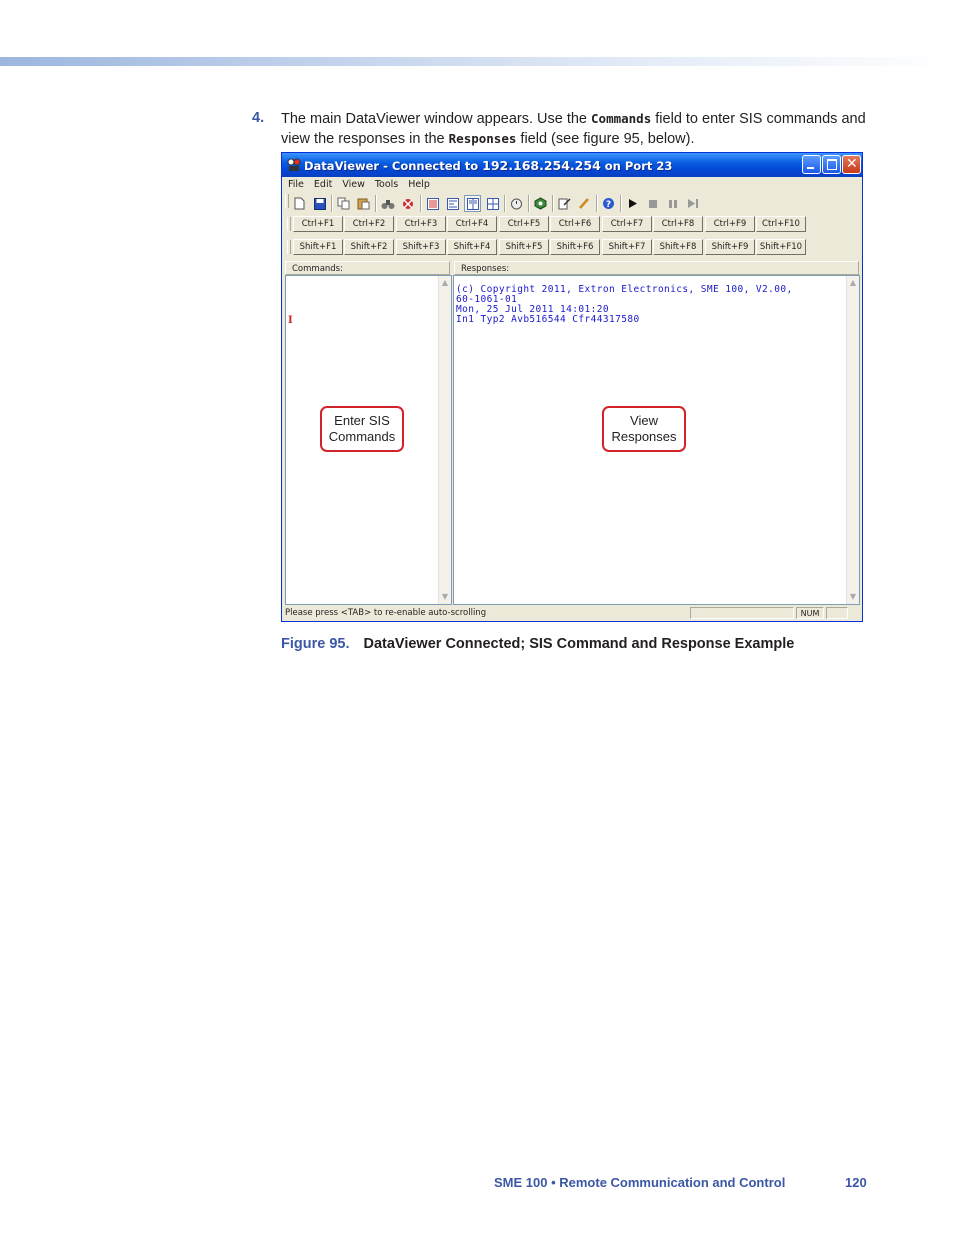  Describe the element at coordinates (419, 183) in the screenshot. I see `menu-help: Help` at that location.